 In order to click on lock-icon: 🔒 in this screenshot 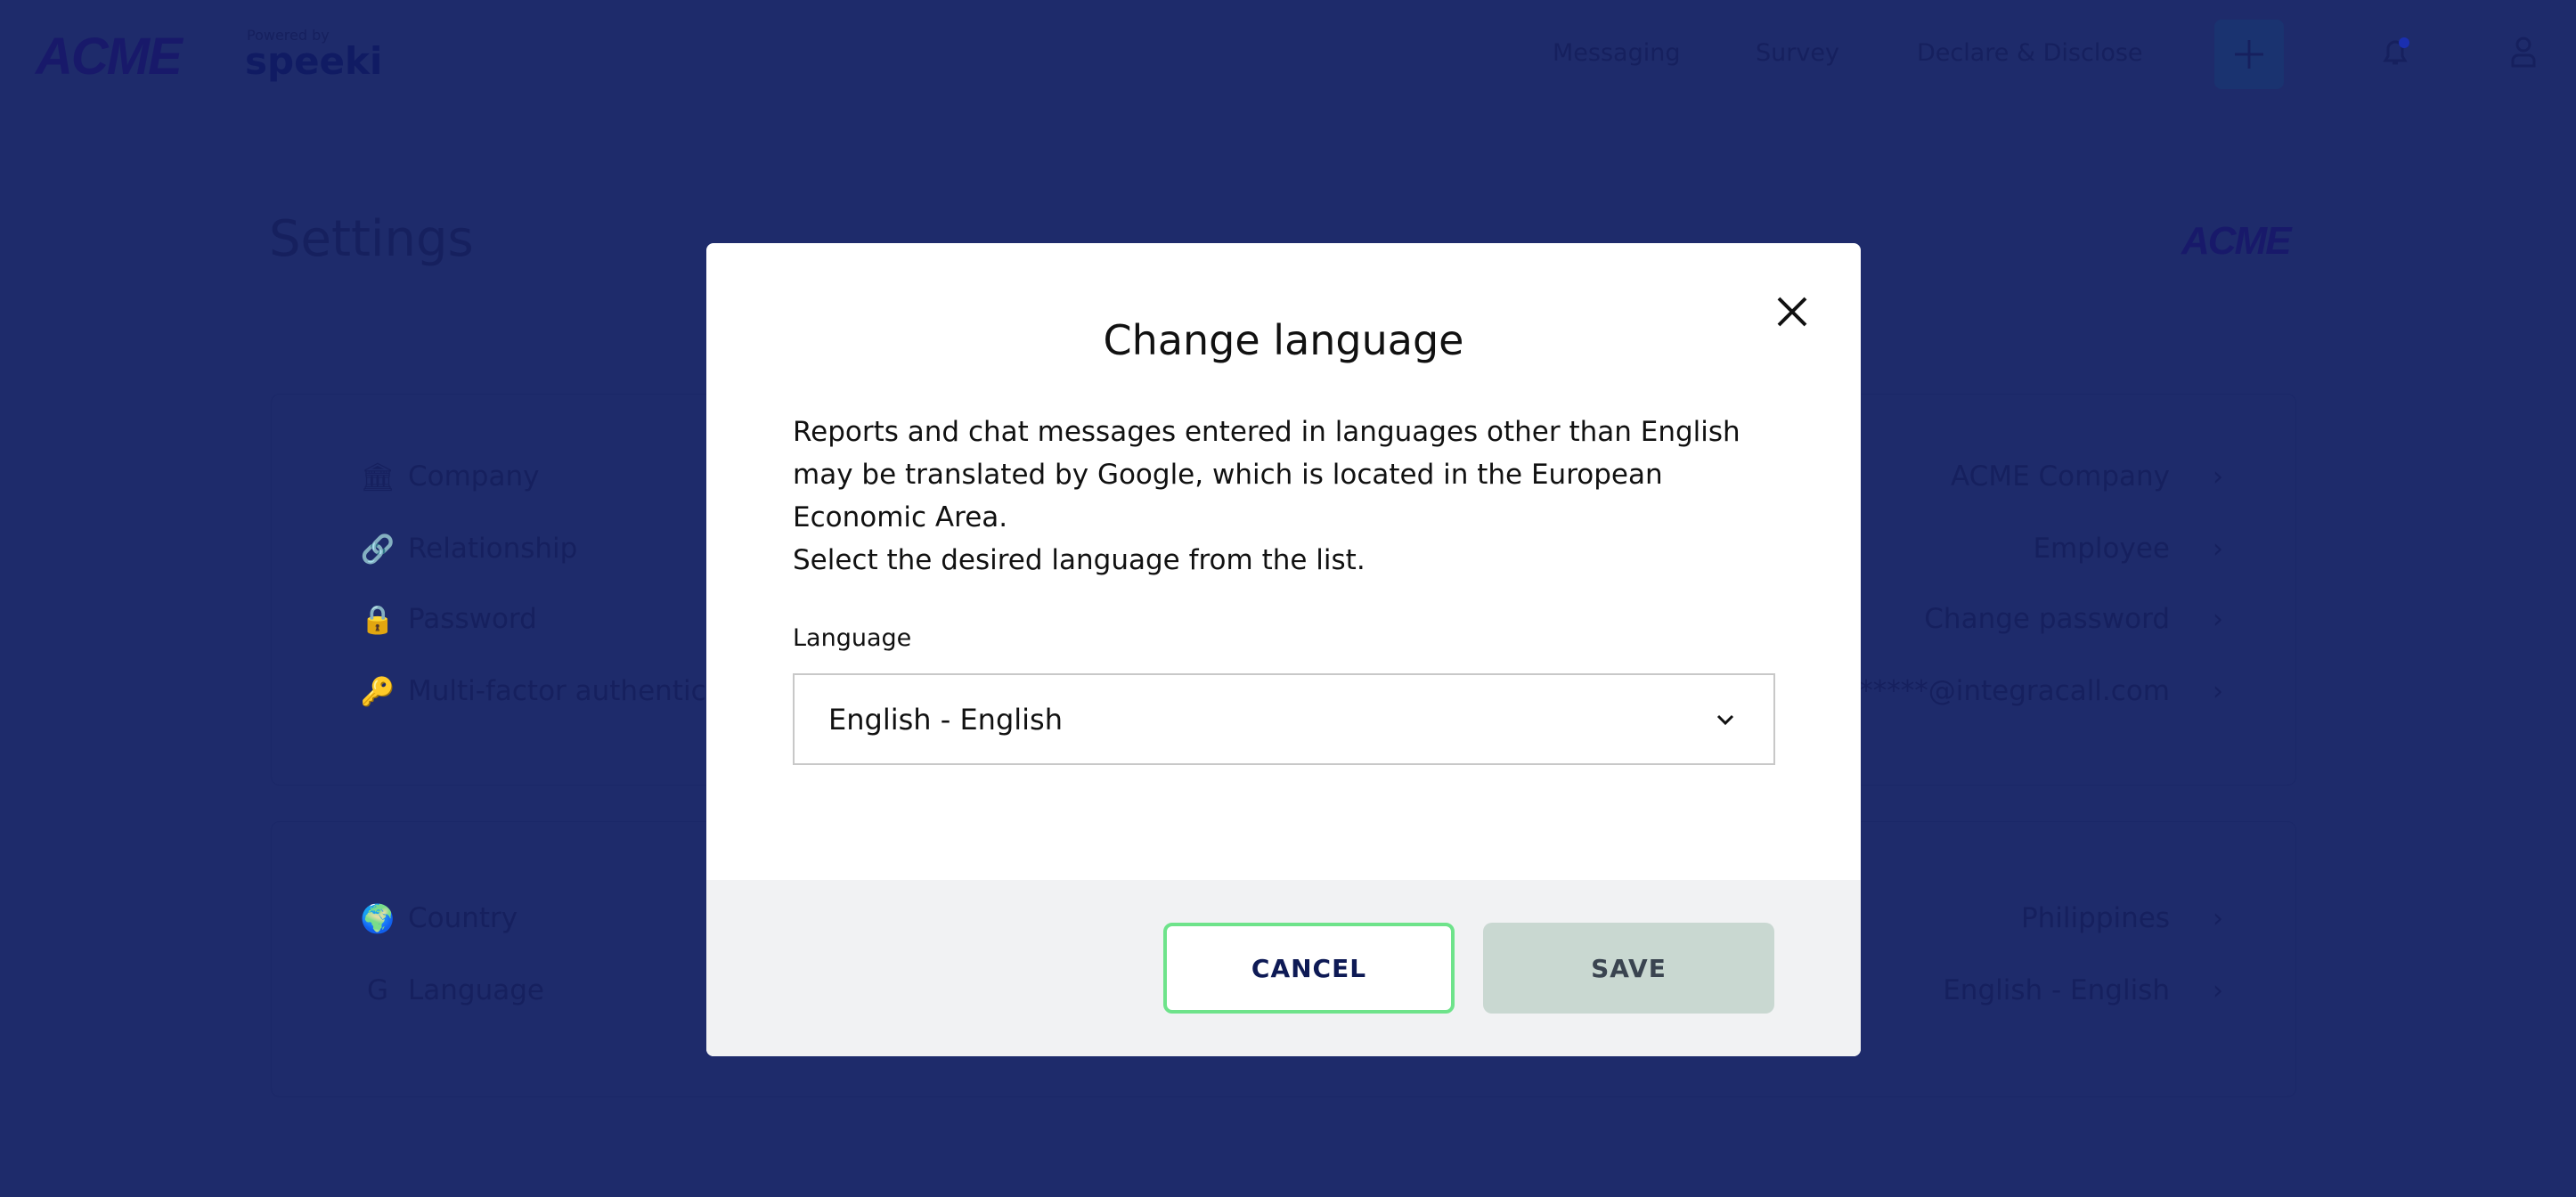, I will do `click(378, 619)`.